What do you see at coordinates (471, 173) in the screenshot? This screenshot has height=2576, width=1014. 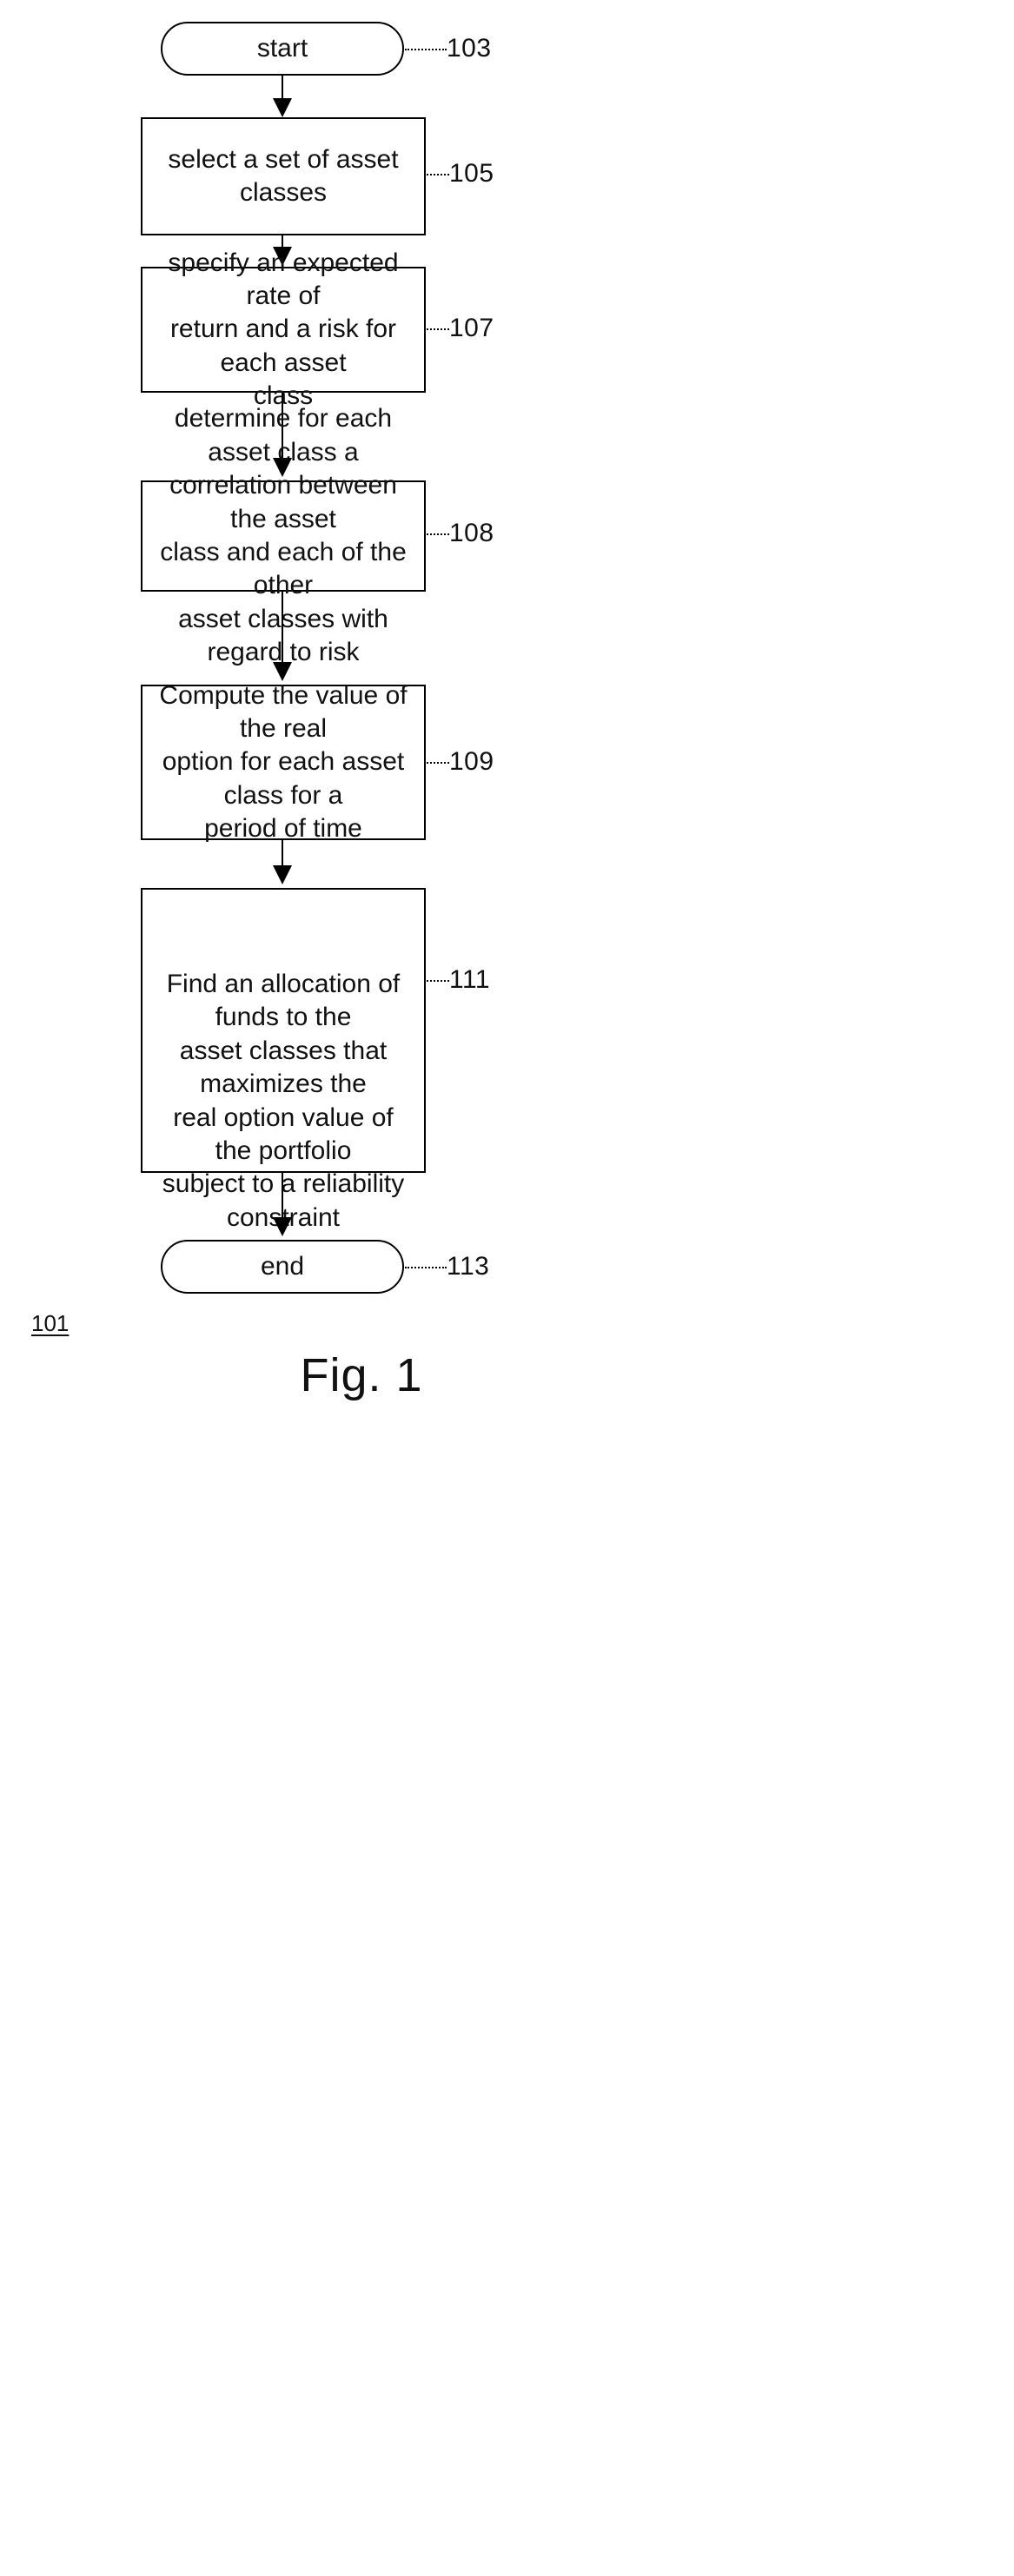 I see `reference-numeral-105: 105` at bounding box center [471, 173].